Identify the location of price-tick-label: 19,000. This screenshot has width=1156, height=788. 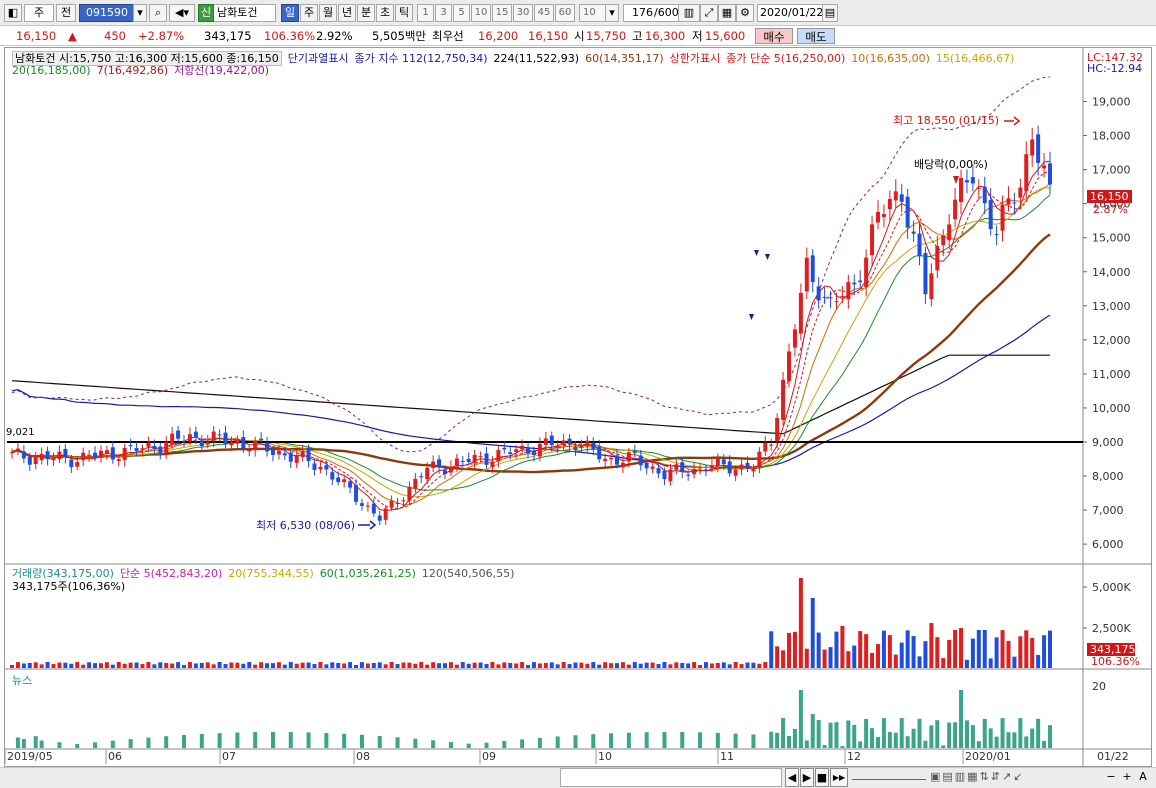
(1111, 102).